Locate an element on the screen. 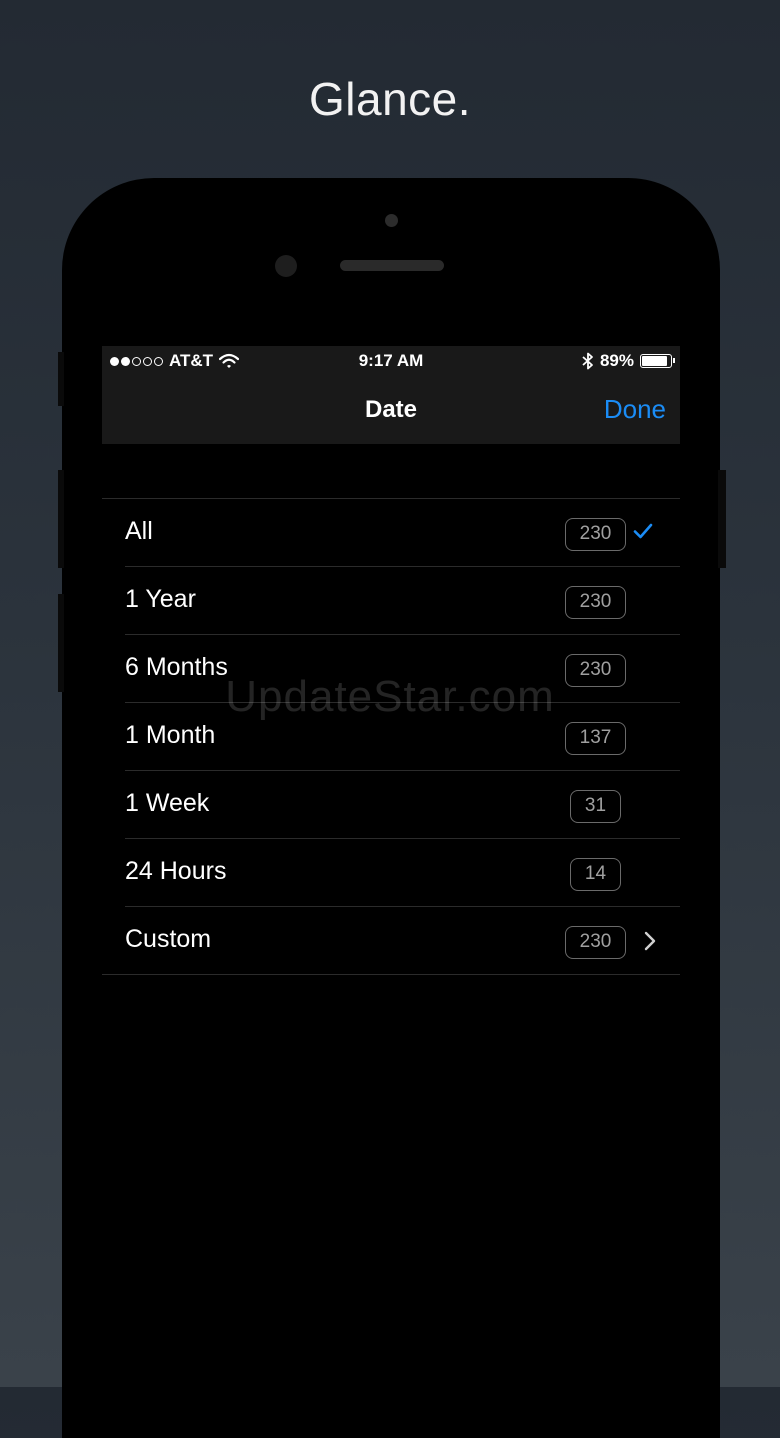 This screenshot has height=1438, width=780. battery-icon is located at coordinates (657, 361).